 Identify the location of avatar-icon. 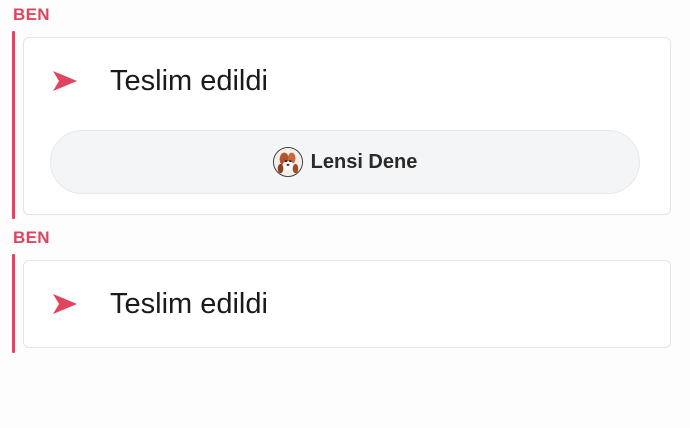
(287, 162).